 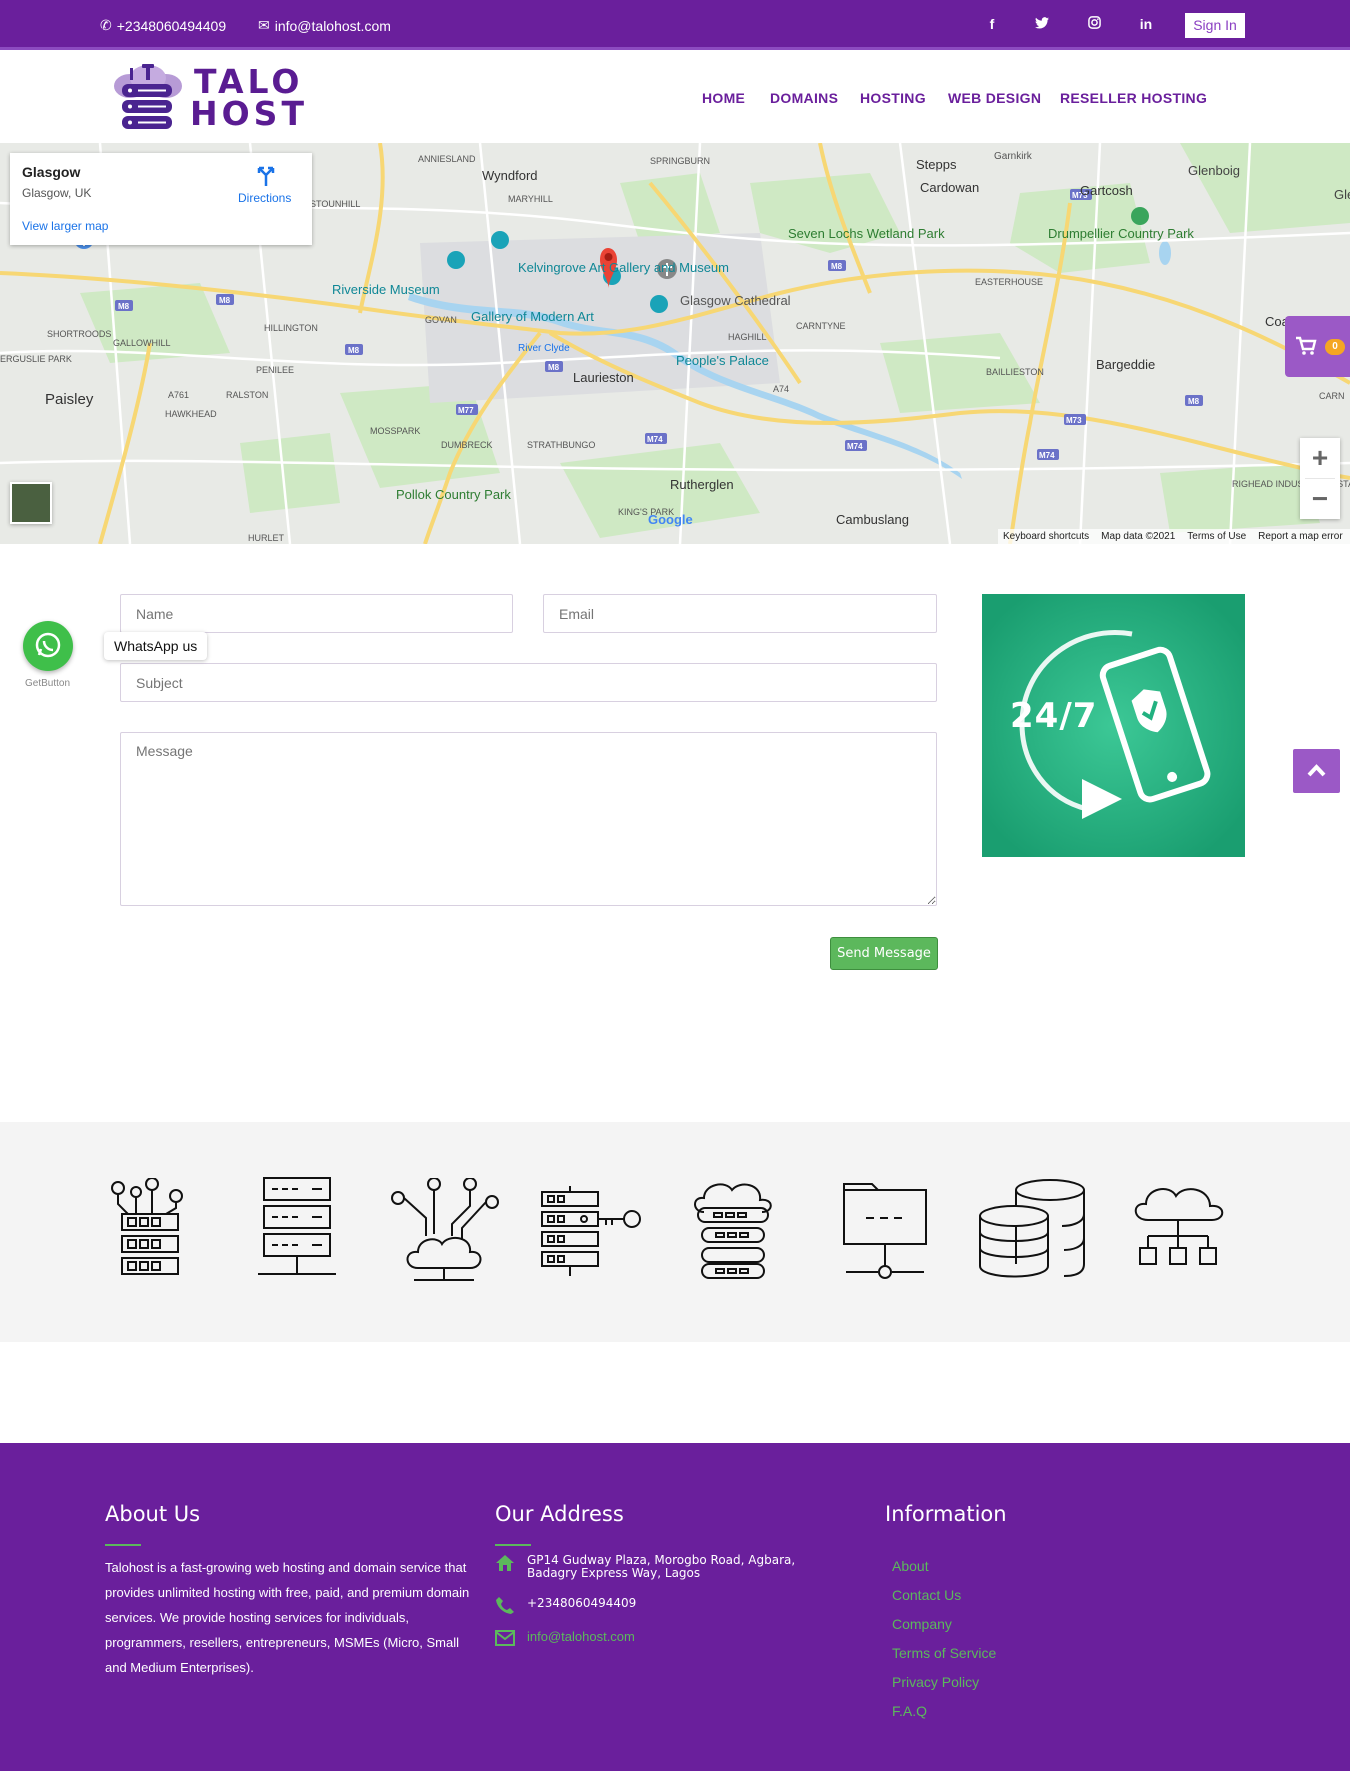 I want to click on map-label: SHORTROODS, so click(x=79, y=334).